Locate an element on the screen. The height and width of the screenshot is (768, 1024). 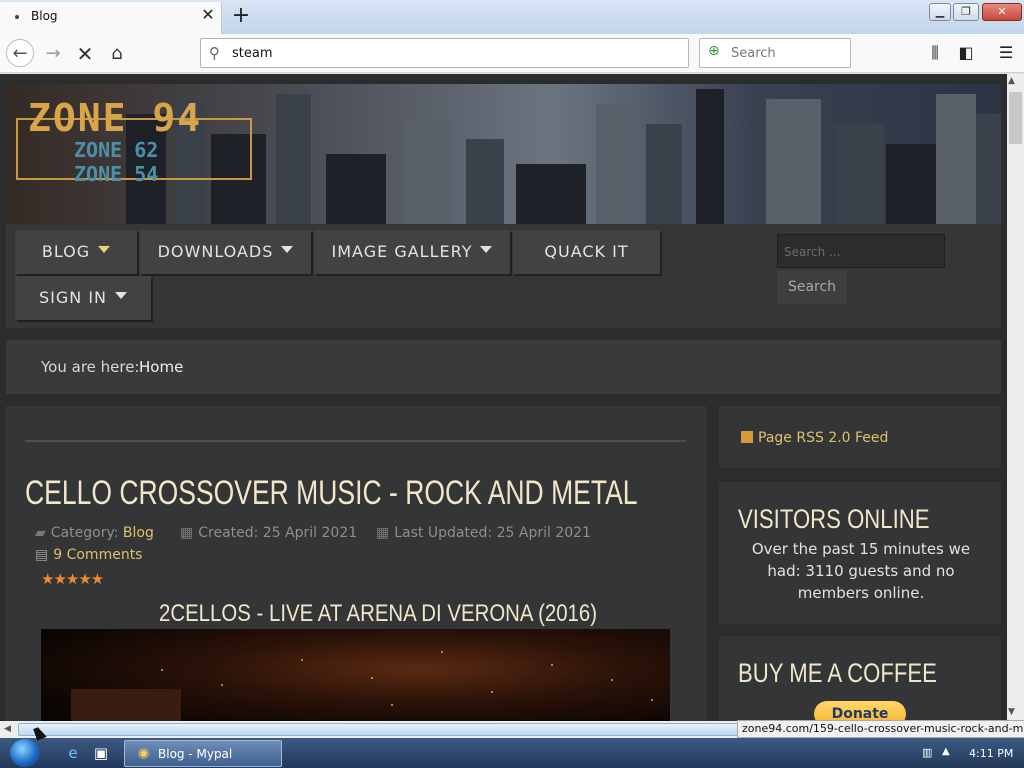
sidebar-icon: ◧ is located at coordinates (966, 53).